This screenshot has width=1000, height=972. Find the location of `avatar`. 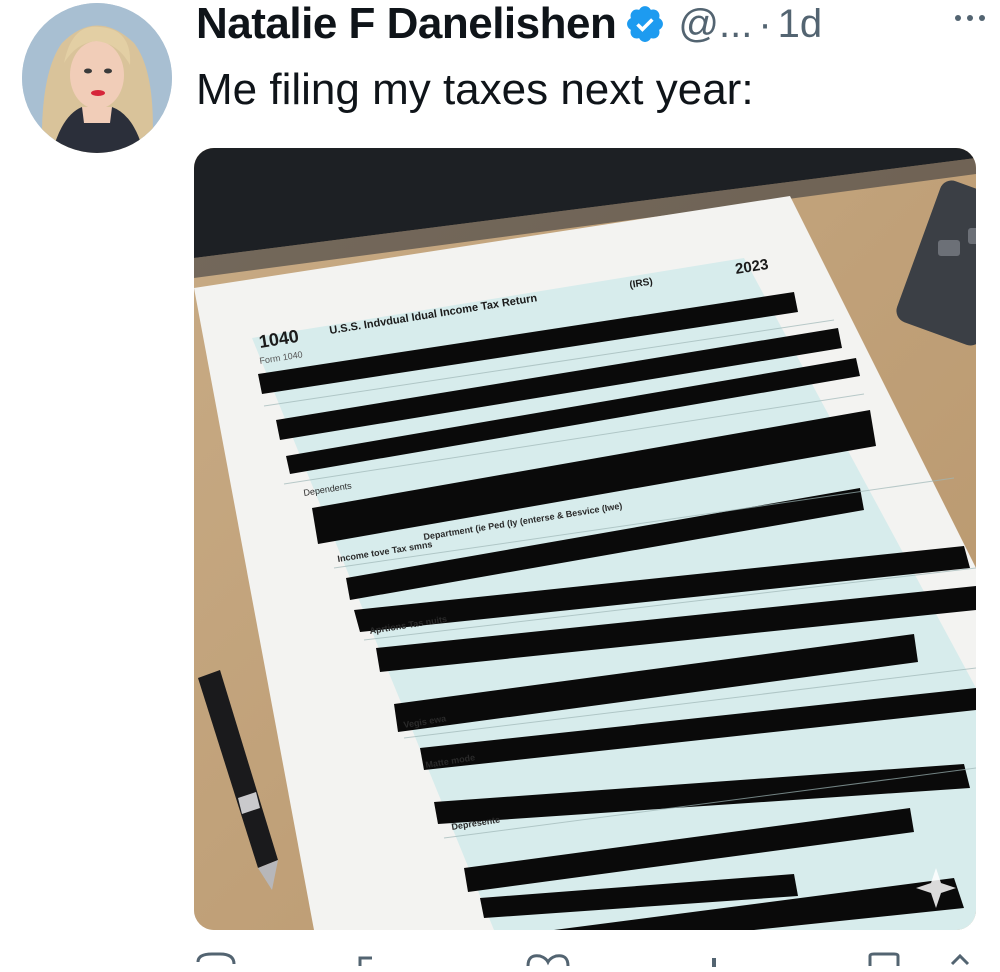

avatar is located at coordinates (97, 78).